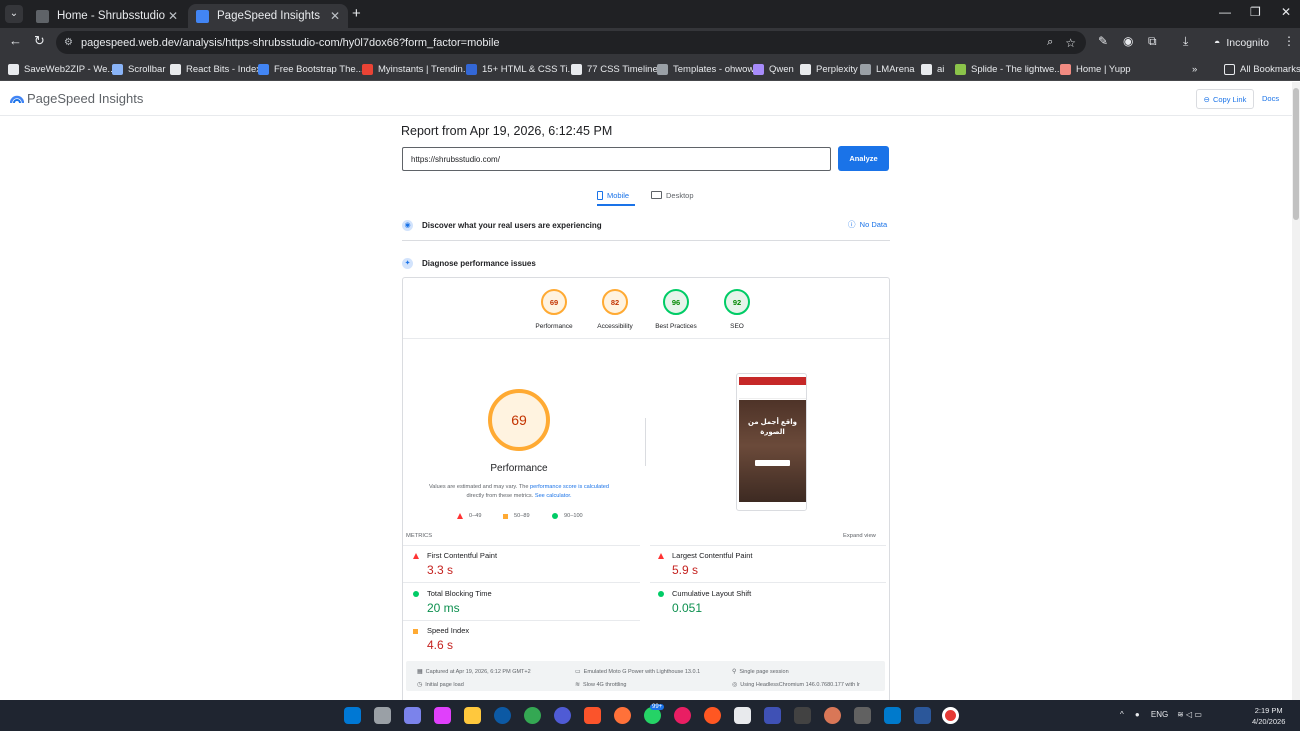 Image resolution: width=1300 pixels, height=731 pixels. What do you see at coordinates (616, 159) in the screenshot?
I see `url-input: https://shrubsstudio.com/` at bounding box center [616, 159].